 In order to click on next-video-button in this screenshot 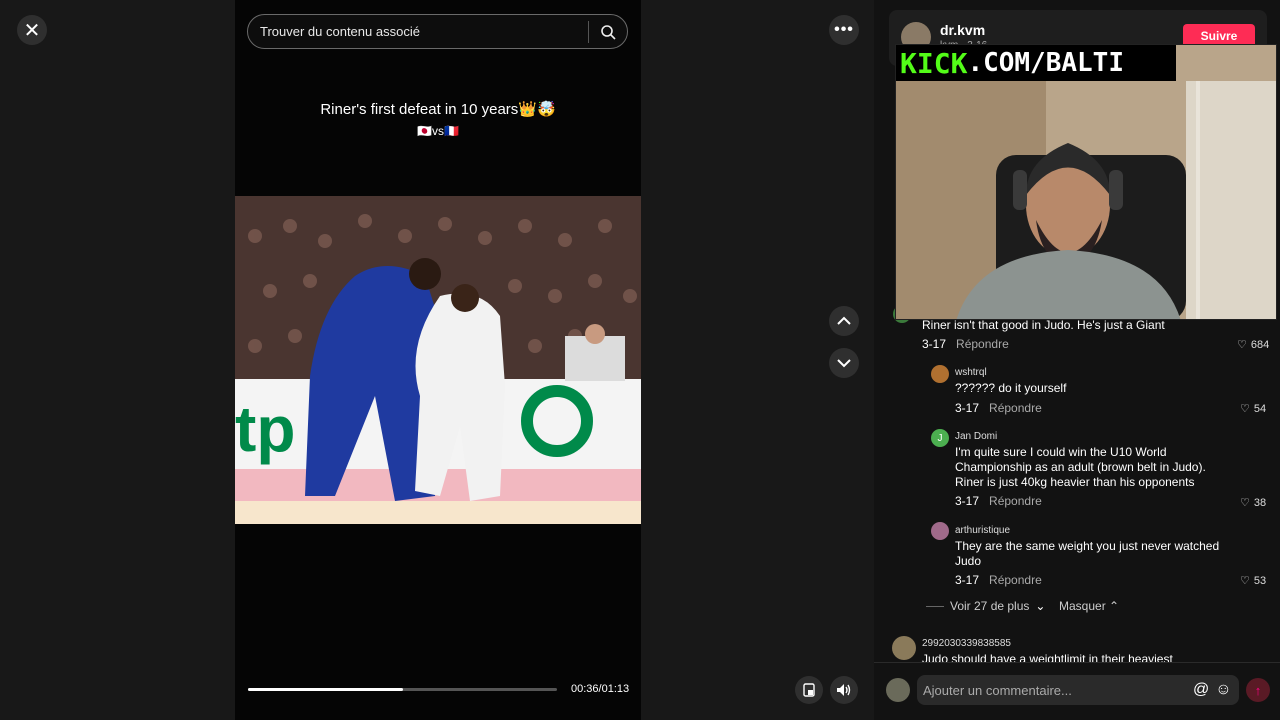, I will do `click(844, 363)`.